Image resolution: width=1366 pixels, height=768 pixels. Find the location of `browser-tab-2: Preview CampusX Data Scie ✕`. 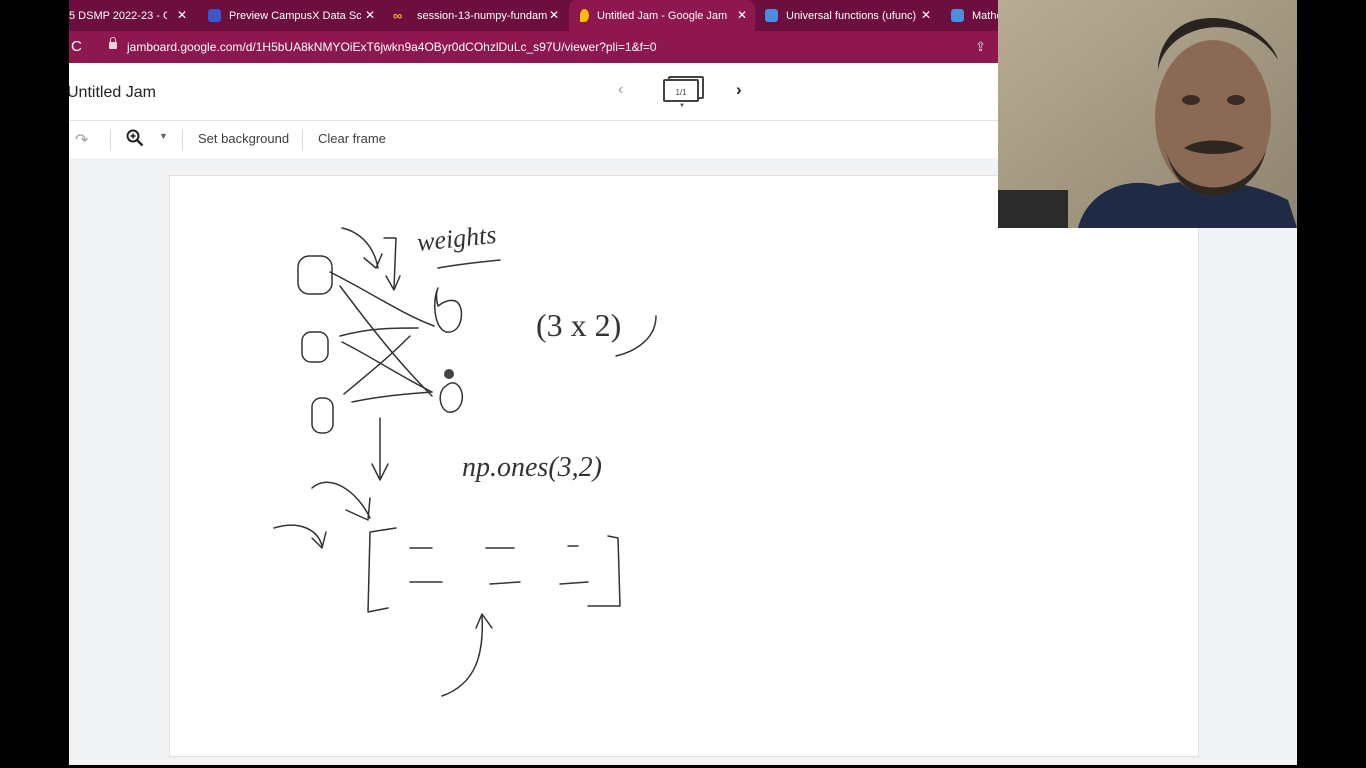

browser-tab-2: Preview CampusX Data Scie ✕ is located at coordinates (291, 15).